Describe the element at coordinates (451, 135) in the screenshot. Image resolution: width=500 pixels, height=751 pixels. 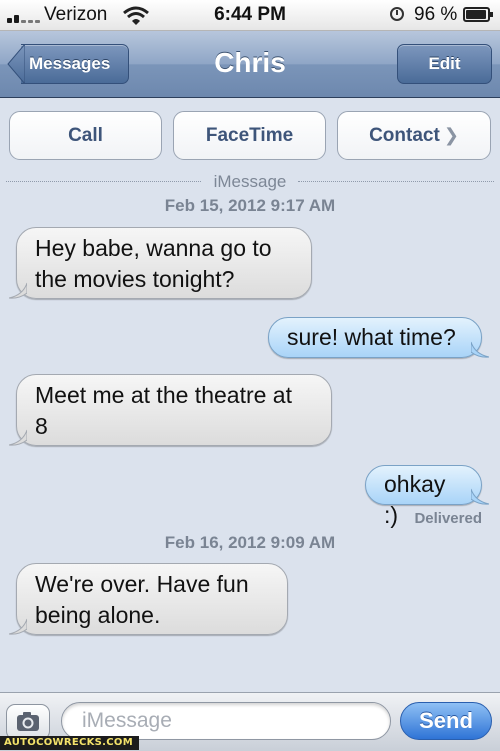
I see `chevron-right-icon: ❯` at that location.